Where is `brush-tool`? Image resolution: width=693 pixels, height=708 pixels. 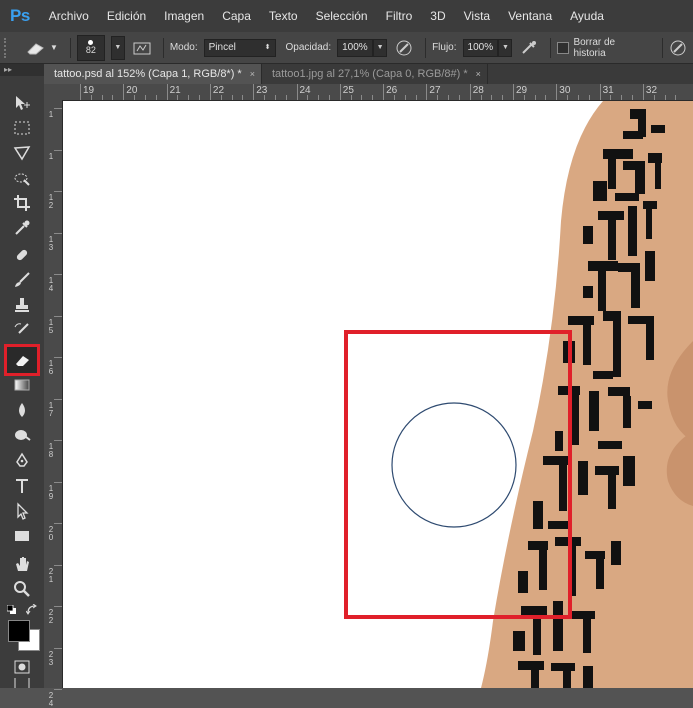 brush-tool is located at coordinates (22, 280).